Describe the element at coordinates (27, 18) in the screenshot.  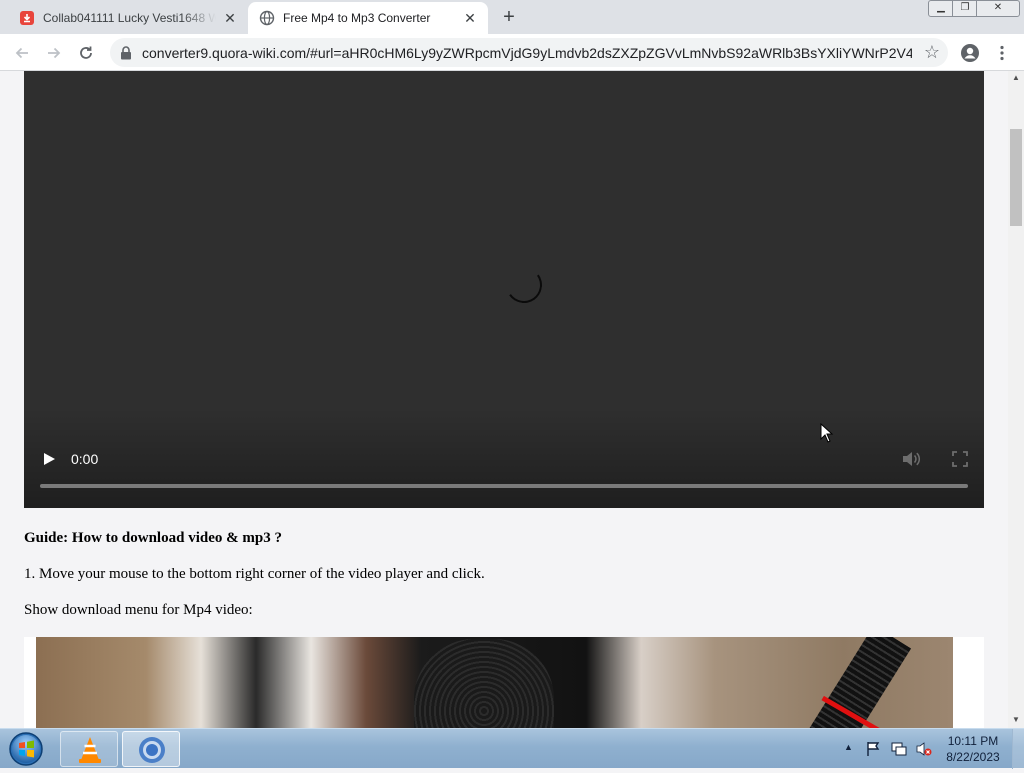
I see `download-icon` at that location.